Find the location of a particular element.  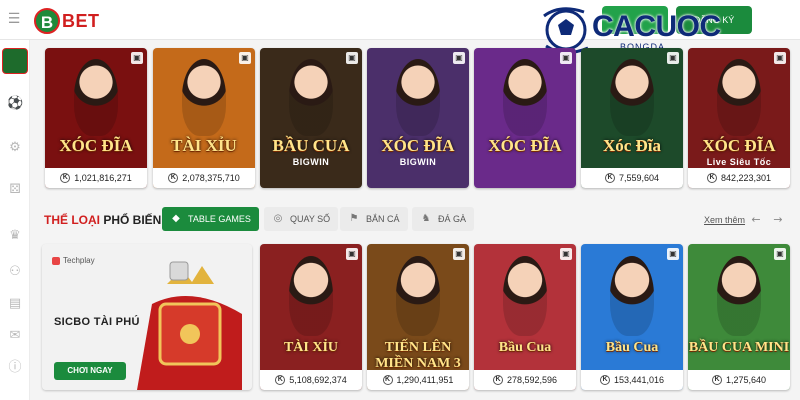

live-game-5-card: ▣ XÓC ĐĨA is located at coordinates (525, 118).